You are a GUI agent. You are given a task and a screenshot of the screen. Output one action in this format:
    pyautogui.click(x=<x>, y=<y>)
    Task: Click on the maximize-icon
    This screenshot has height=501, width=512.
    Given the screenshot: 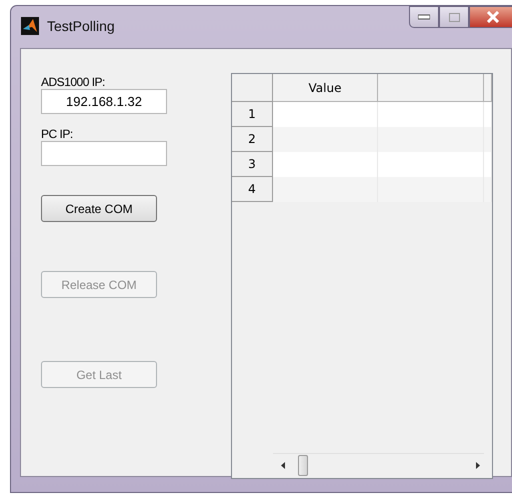 What is the action you would take?
    pyautogui.click(x=454, y=17)
    